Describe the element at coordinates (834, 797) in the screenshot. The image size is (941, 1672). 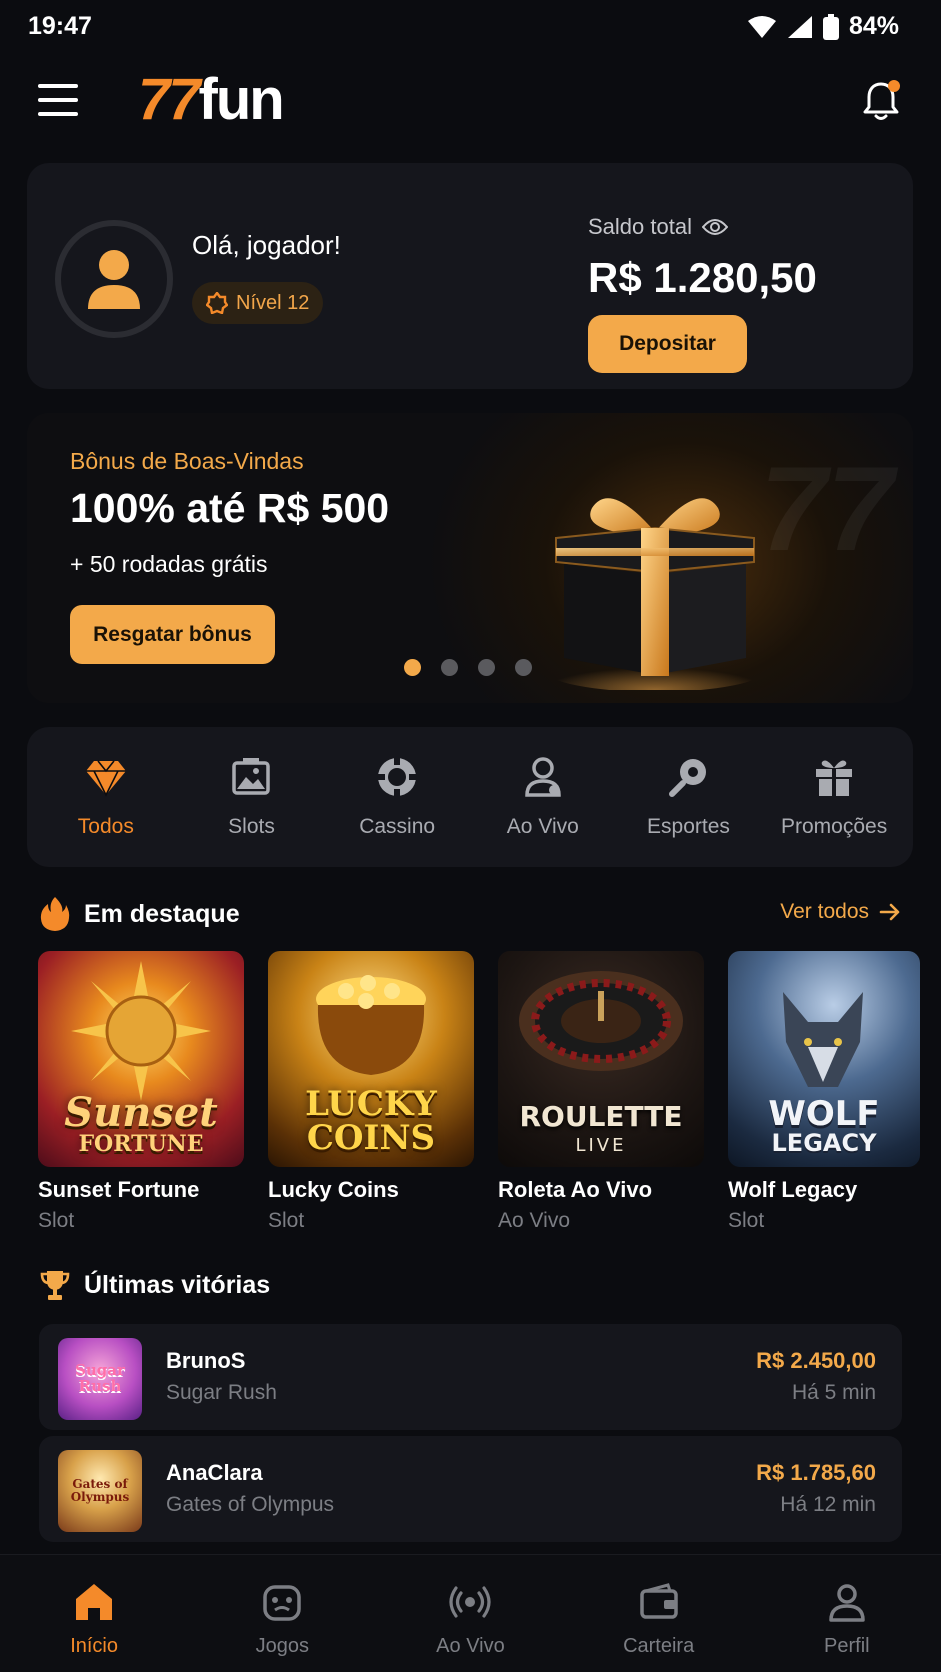
I see `category-promocoes: Promoções` at that location.